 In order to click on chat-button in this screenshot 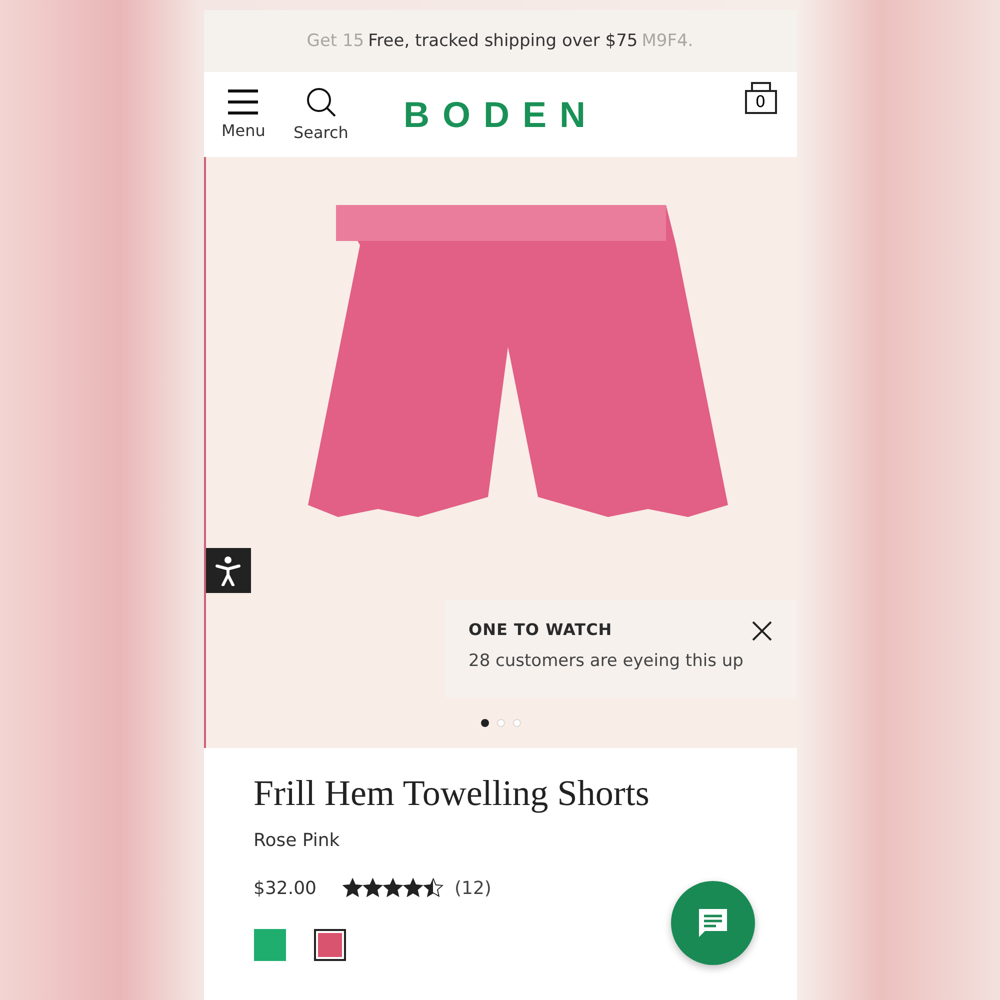, I will do `click(712, 923)`.